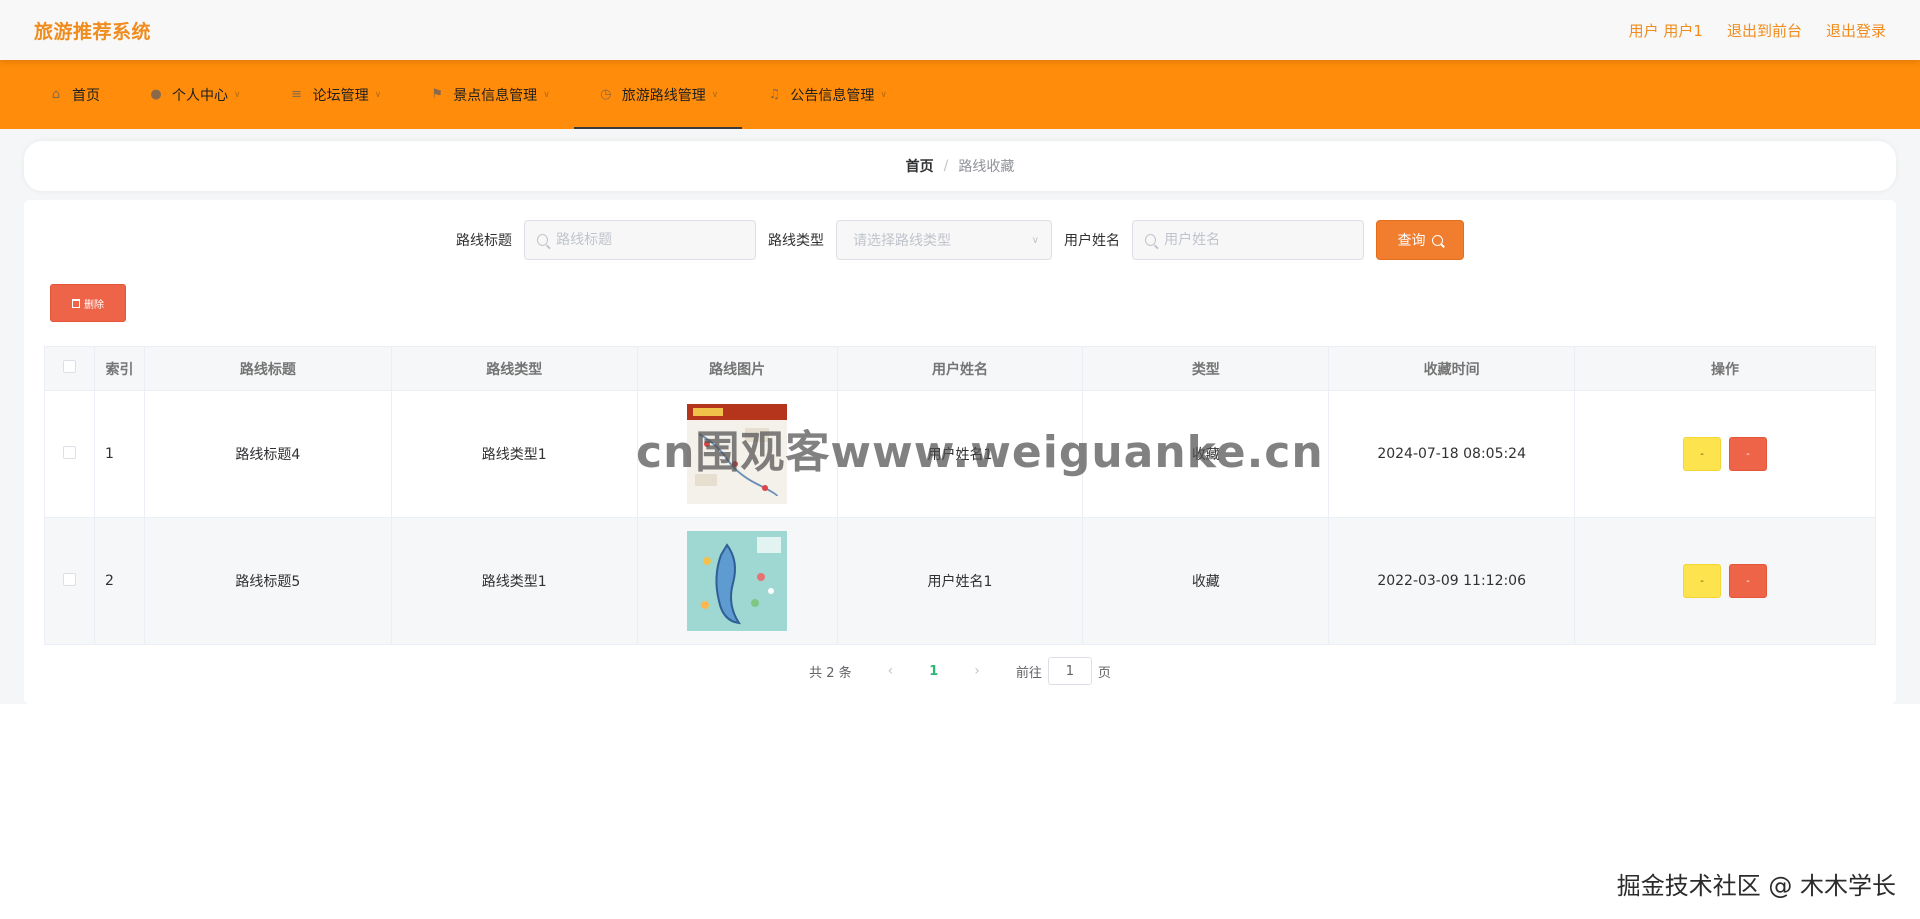 The width and height of the screenshot is (1920, 919). What do you see at coordinates (1028, 673) in the screenshot?
I see `goto-prefix: 前往` at bounding box center [1028, 673].